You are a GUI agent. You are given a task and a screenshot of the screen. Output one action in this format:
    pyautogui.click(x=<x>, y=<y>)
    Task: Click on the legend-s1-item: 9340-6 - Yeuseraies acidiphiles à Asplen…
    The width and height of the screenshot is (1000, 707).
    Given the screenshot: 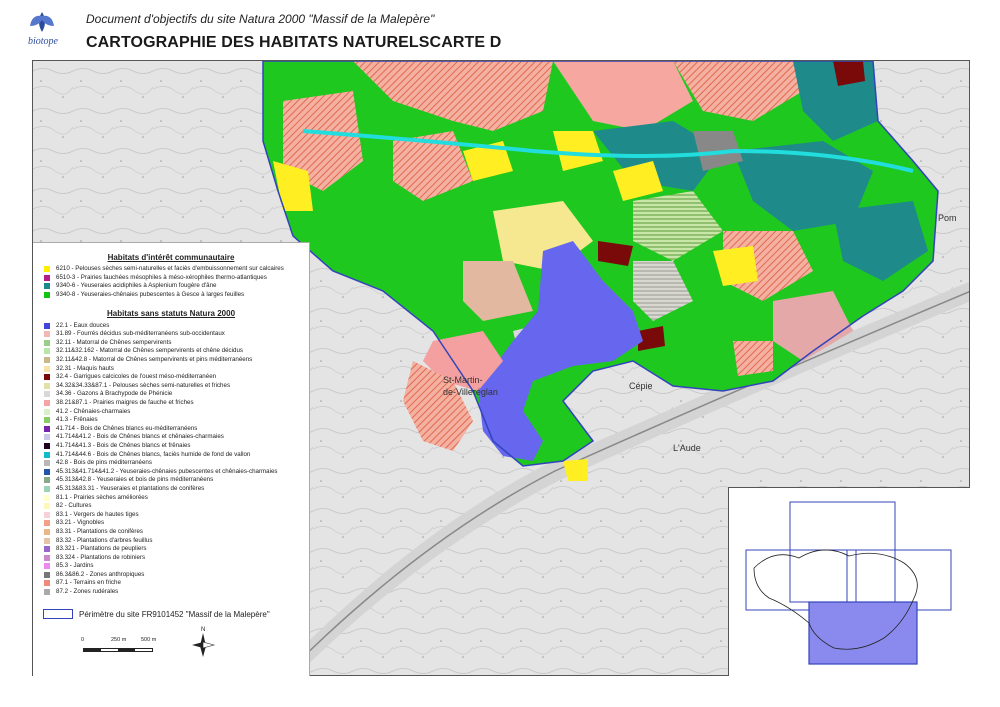 What is the action you would take?
    pyautogui.click(x=176, y=286)
    